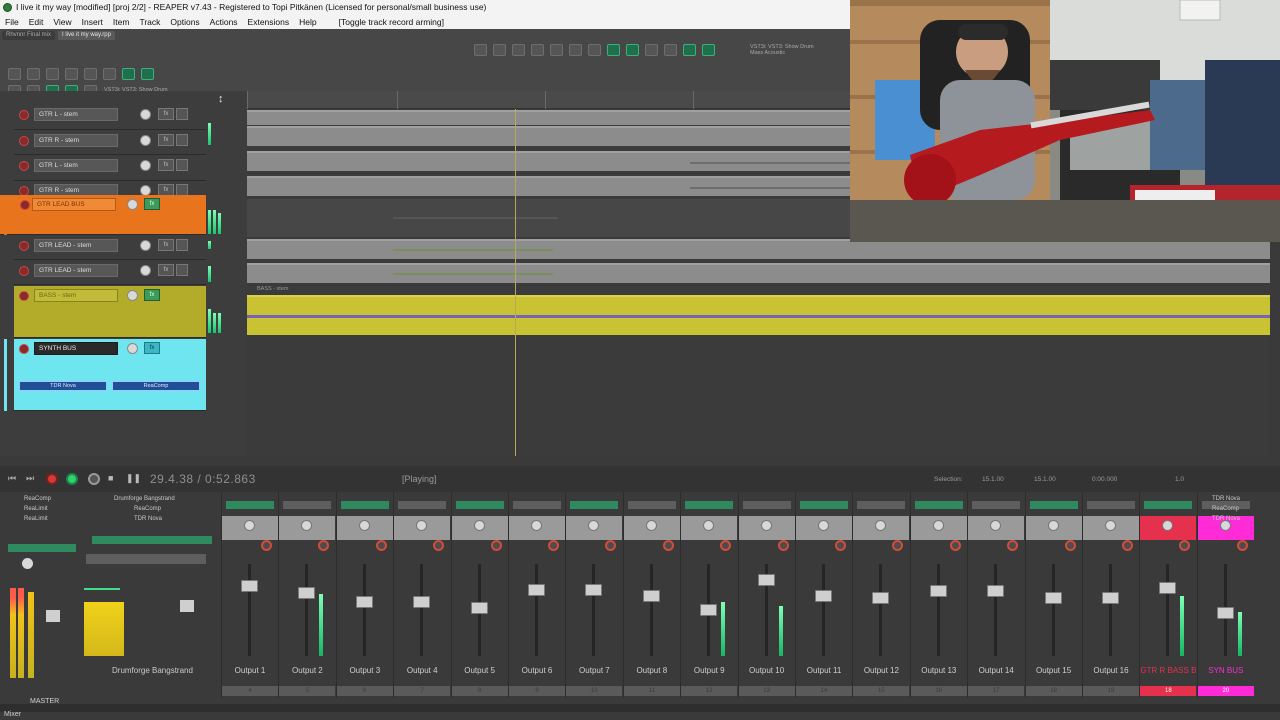 Image resolution: width=1280 pixels, height=720 pixels. I want to click on track-gtr-r-1: GTR R - stem fx, so click(110, 143).